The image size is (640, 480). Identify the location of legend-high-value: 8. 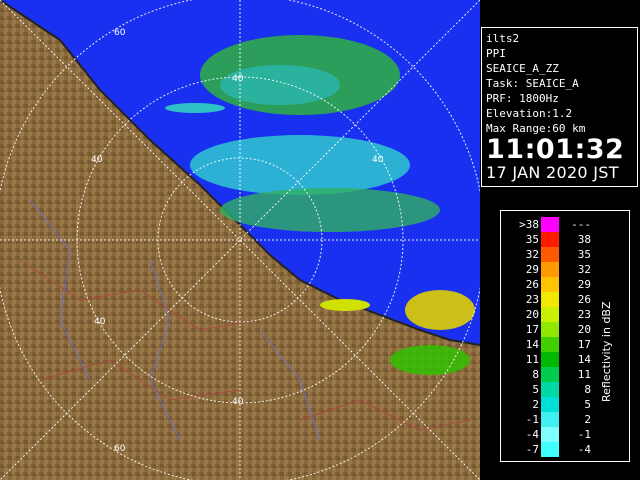
(587, 389).